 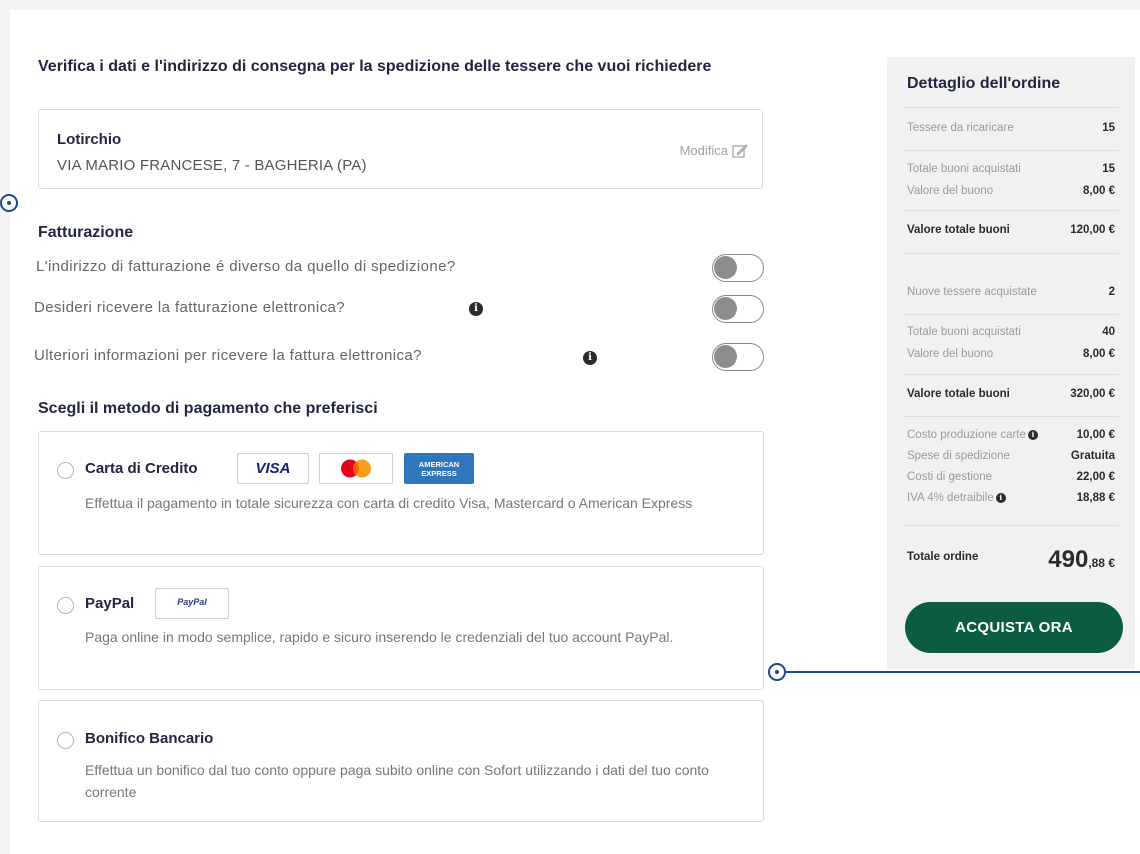 I want to click on paypal-logo-text: PayPal, so click(x=192, y=602).